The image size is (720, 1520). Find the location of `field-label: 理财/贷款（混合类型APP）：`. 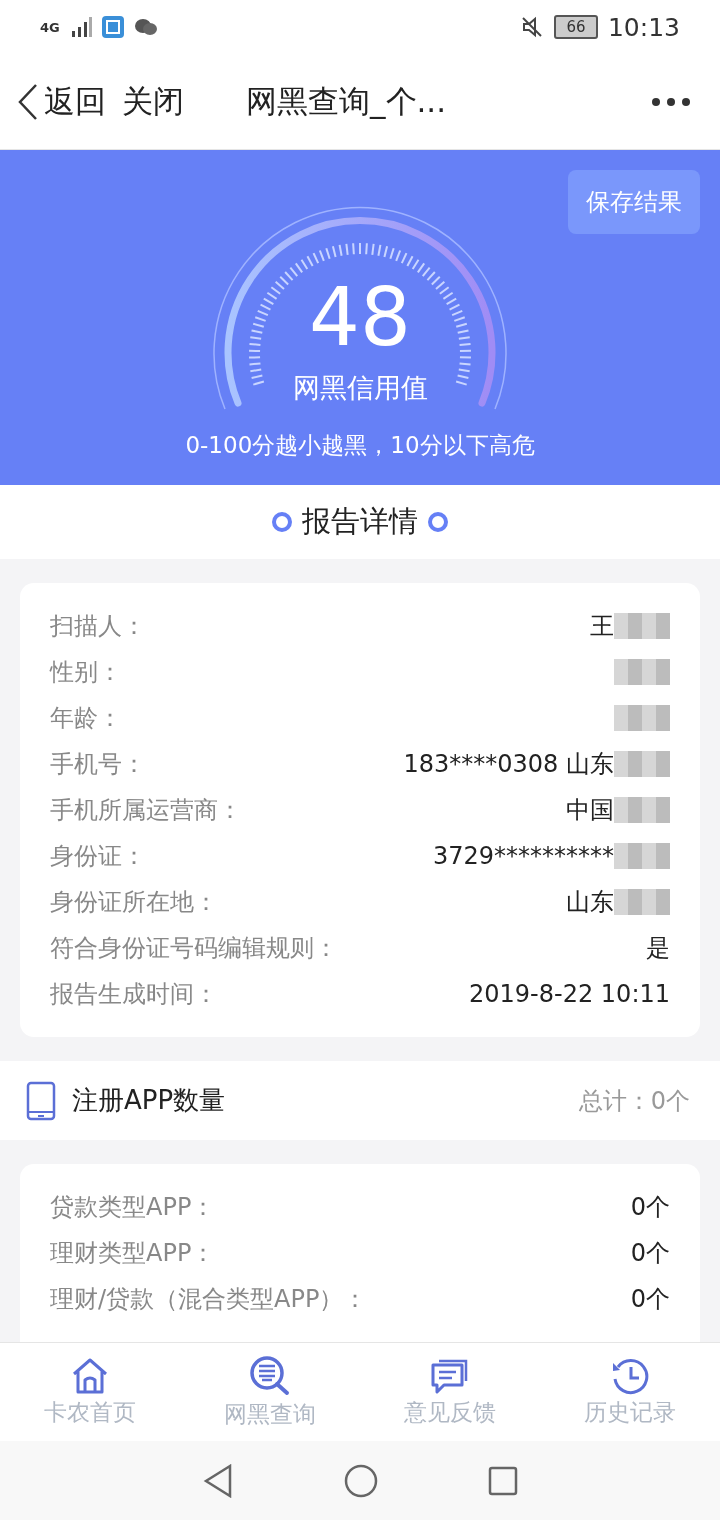

field-label: 理财/贷款（混合类型APP）： is located at coordinates (209, 1300).